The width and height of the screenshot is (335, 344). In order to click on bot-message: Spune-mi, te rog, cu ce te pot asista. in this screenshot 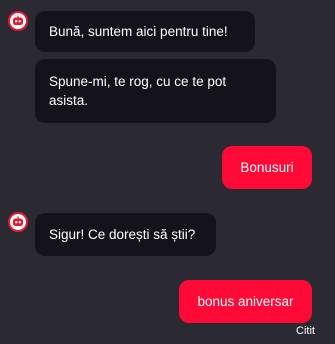, I will do `click(155, 91)`.